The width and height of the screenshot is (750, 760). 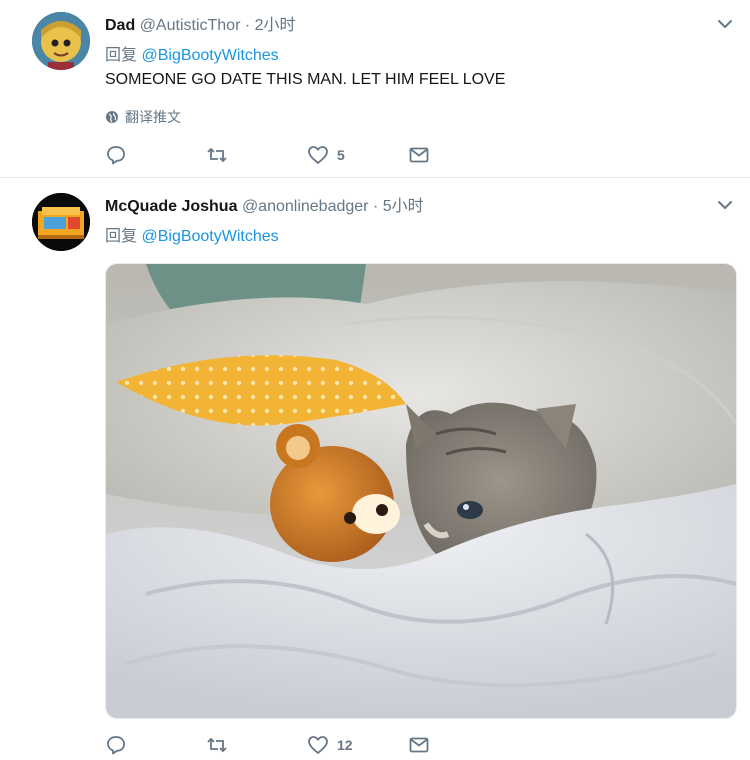 What do you see at coordinates (375, 177) in the screenshot?
I see `tweet-divider` at bounding box center [375, 177].